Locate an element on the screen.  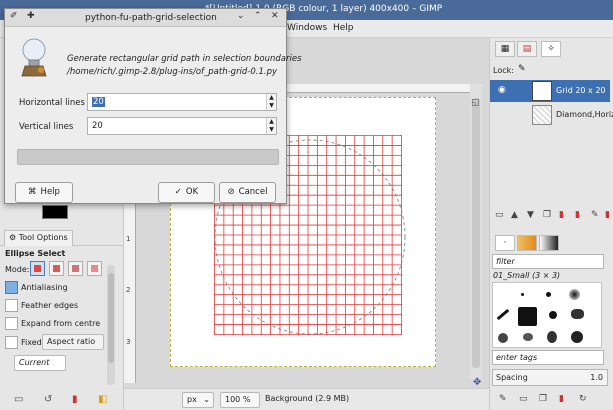
foreground-color-swatch is located at coordinates (55, 212).